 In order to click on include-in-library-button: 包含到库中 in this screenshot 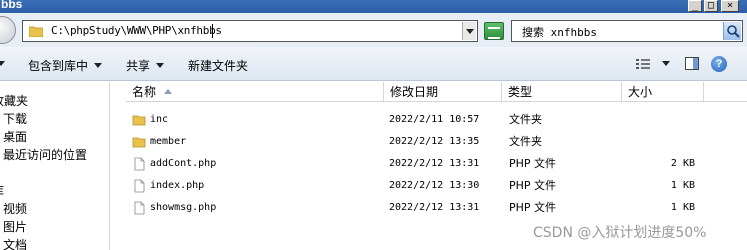, I will do `click(65, 65)`.